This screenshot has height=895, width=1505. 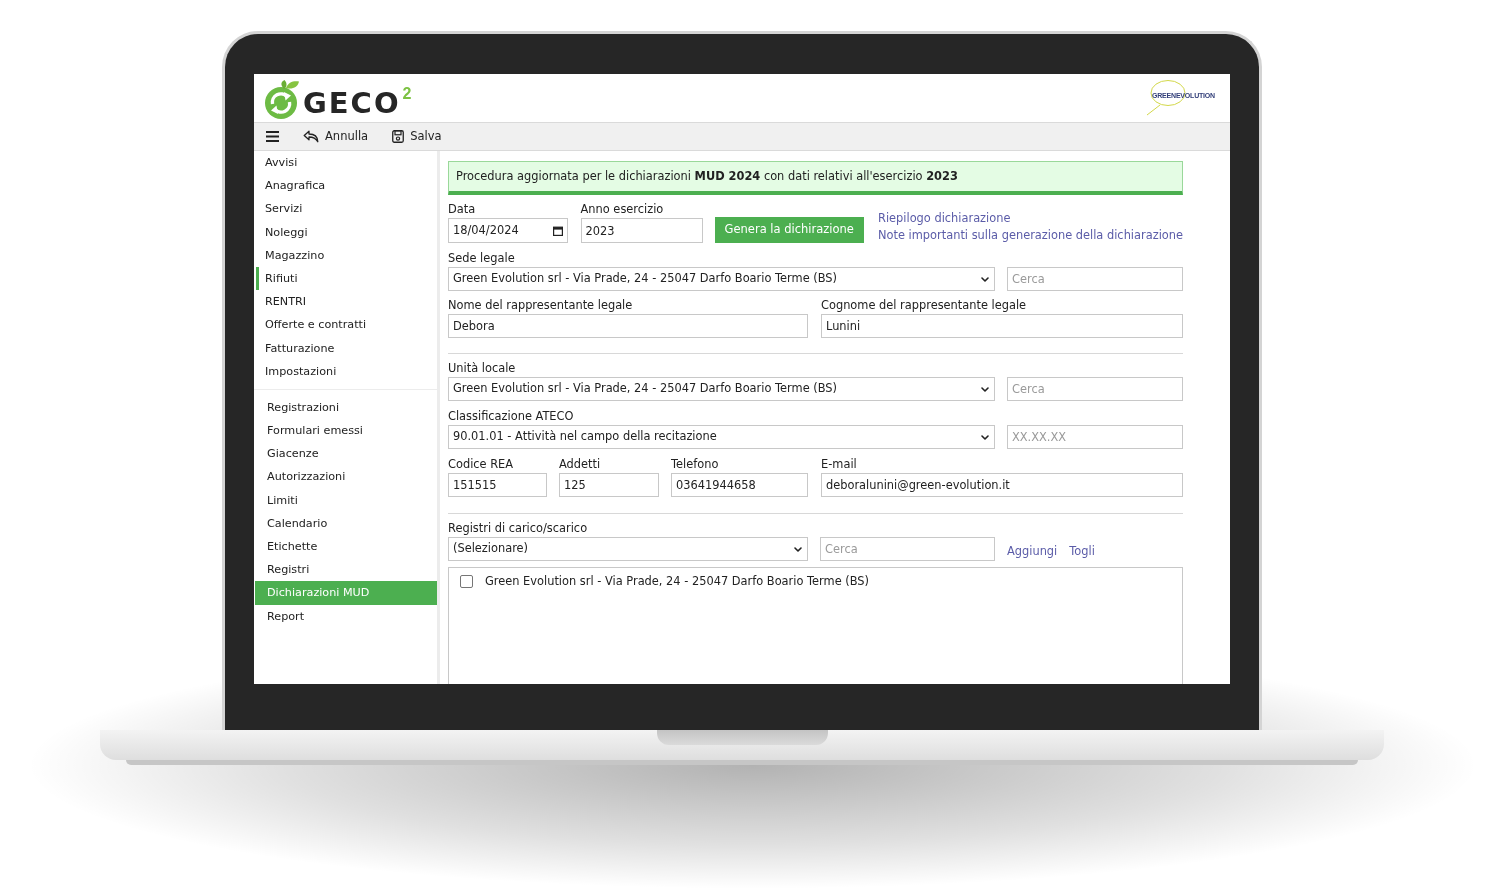 What do you see at coordinates (481, 464) in the screenshot?
I see `field-label: Codice REA` at bounding box center [481, 464].